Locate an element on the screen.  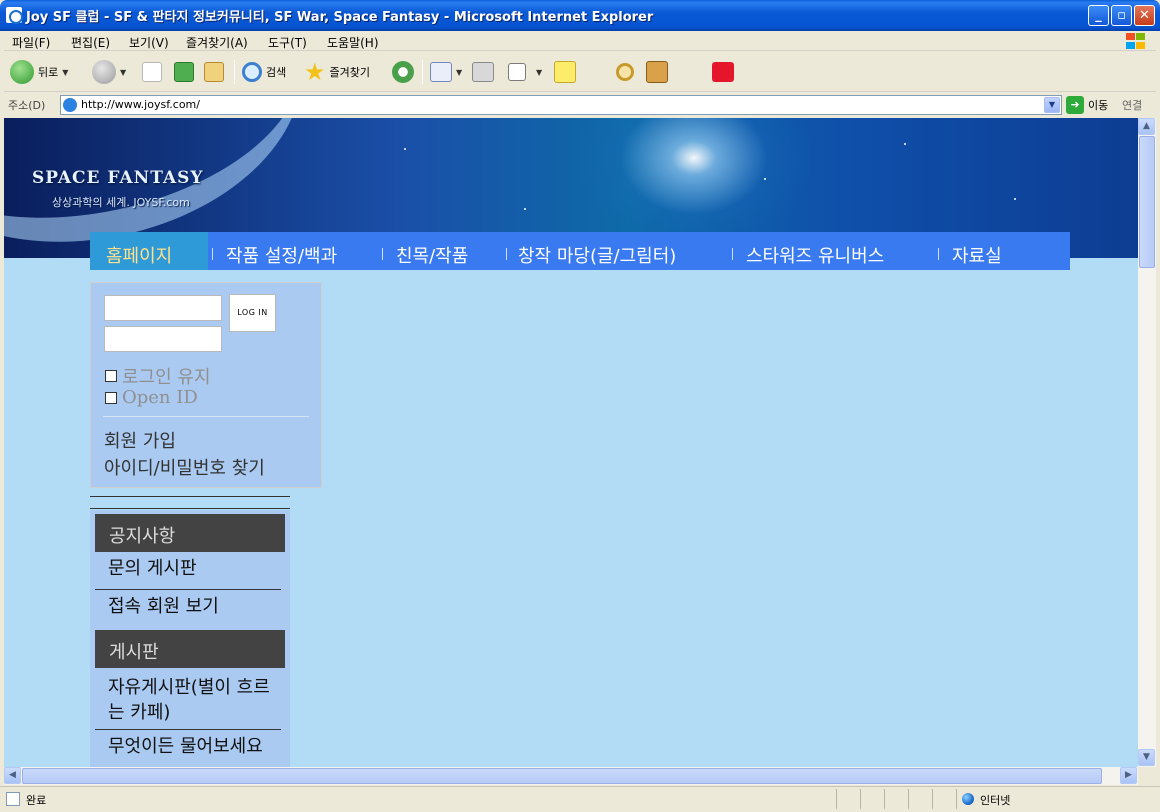
scroll-right-button: ▶ is located at coordinates (1128, 775).